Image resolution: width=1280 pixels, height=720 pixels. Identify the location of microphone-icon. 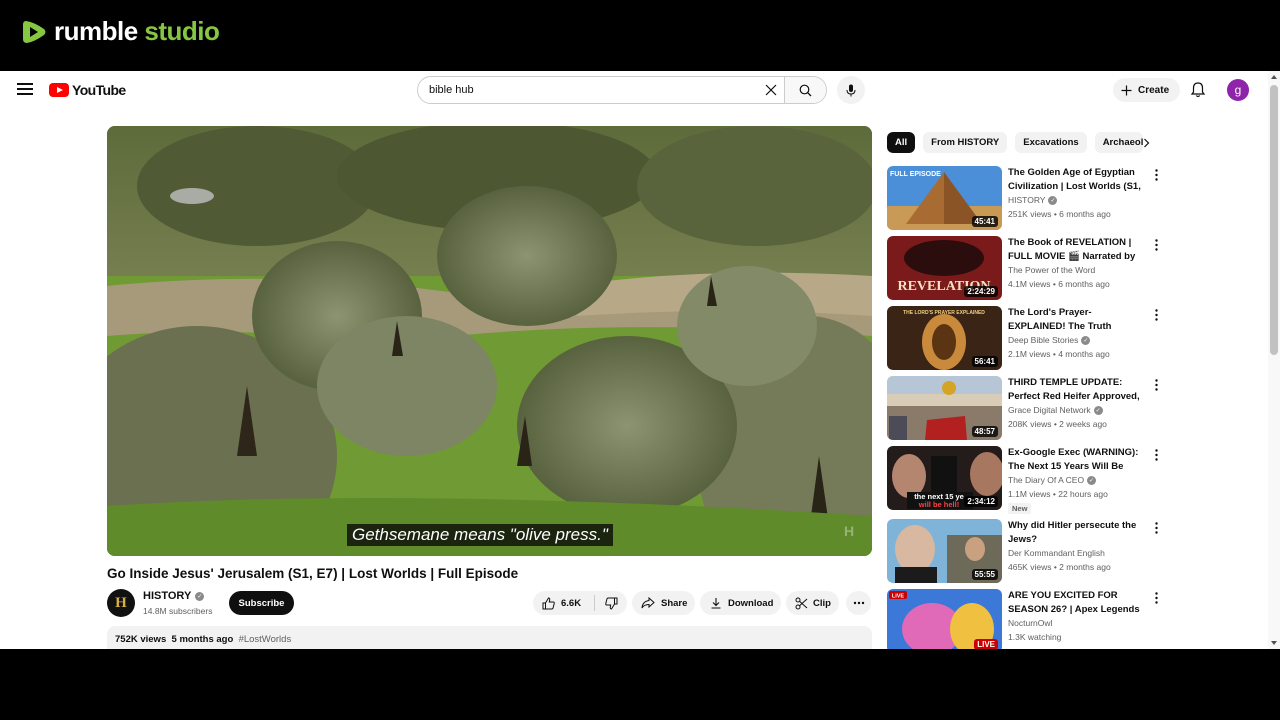
(851, 90).